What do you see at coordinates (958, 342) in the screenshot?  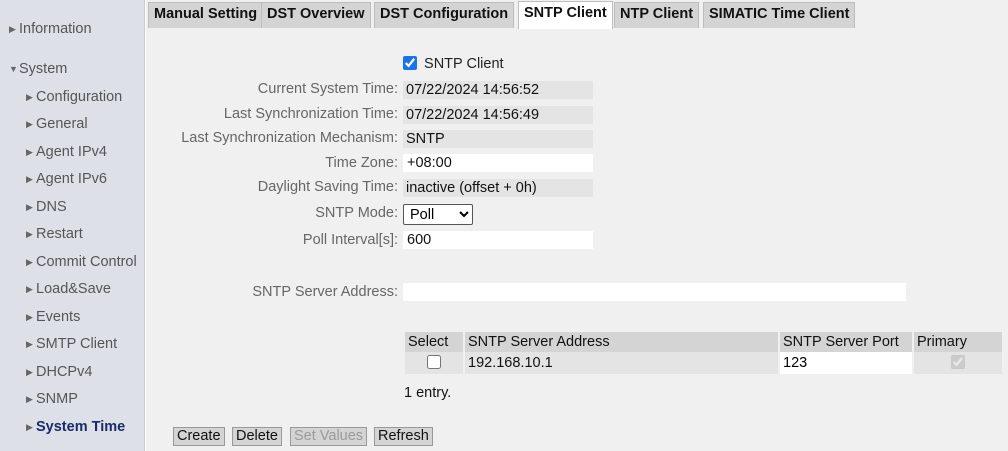 I see `column-header-primary: Primary` at bounding box center [958, 342].